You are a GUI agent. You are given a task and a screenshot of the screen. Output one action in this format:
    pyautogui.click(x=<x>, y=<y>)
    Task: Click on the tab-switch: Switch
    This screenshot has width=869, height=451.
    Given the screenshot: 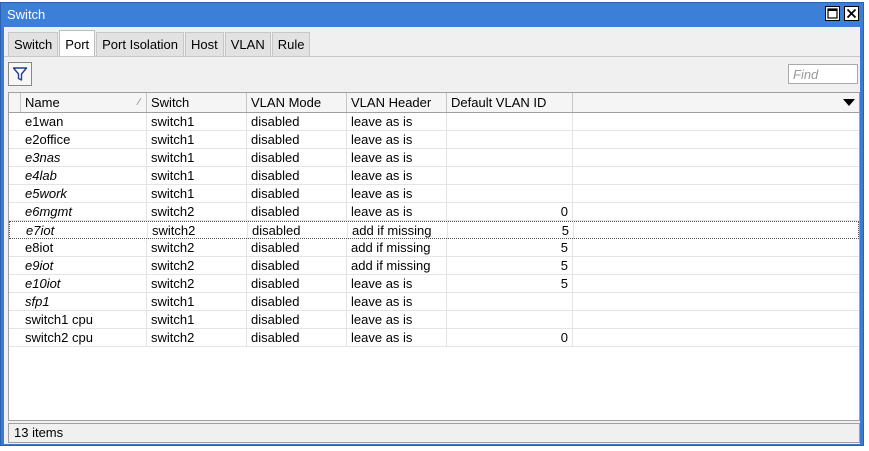 What is the action you would take?
    pyautogui.click(x=33, y=44)
    